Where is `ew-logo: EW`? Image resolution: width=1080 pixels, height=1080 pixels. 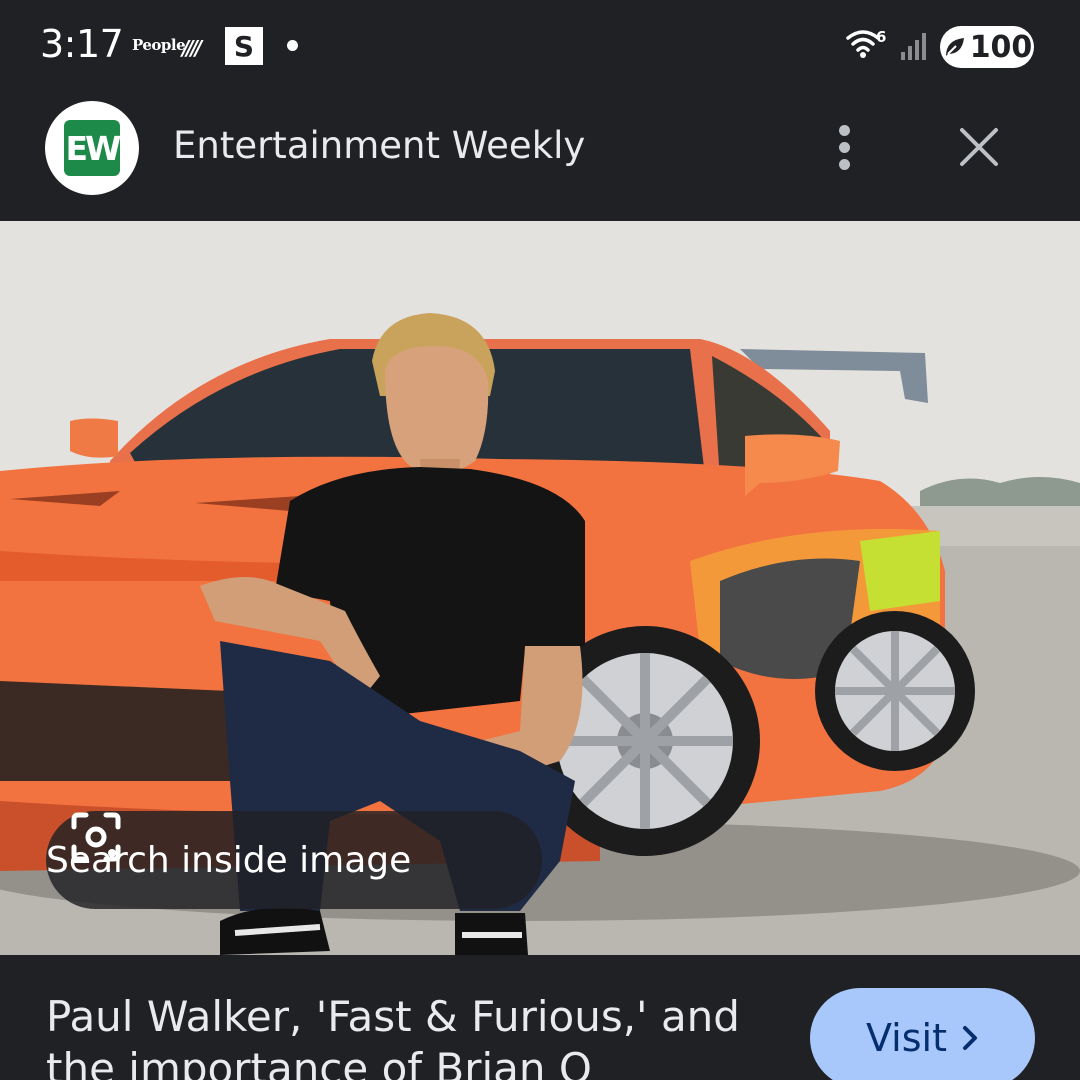 ew-logo: EW is located at coordinates (92, 148).